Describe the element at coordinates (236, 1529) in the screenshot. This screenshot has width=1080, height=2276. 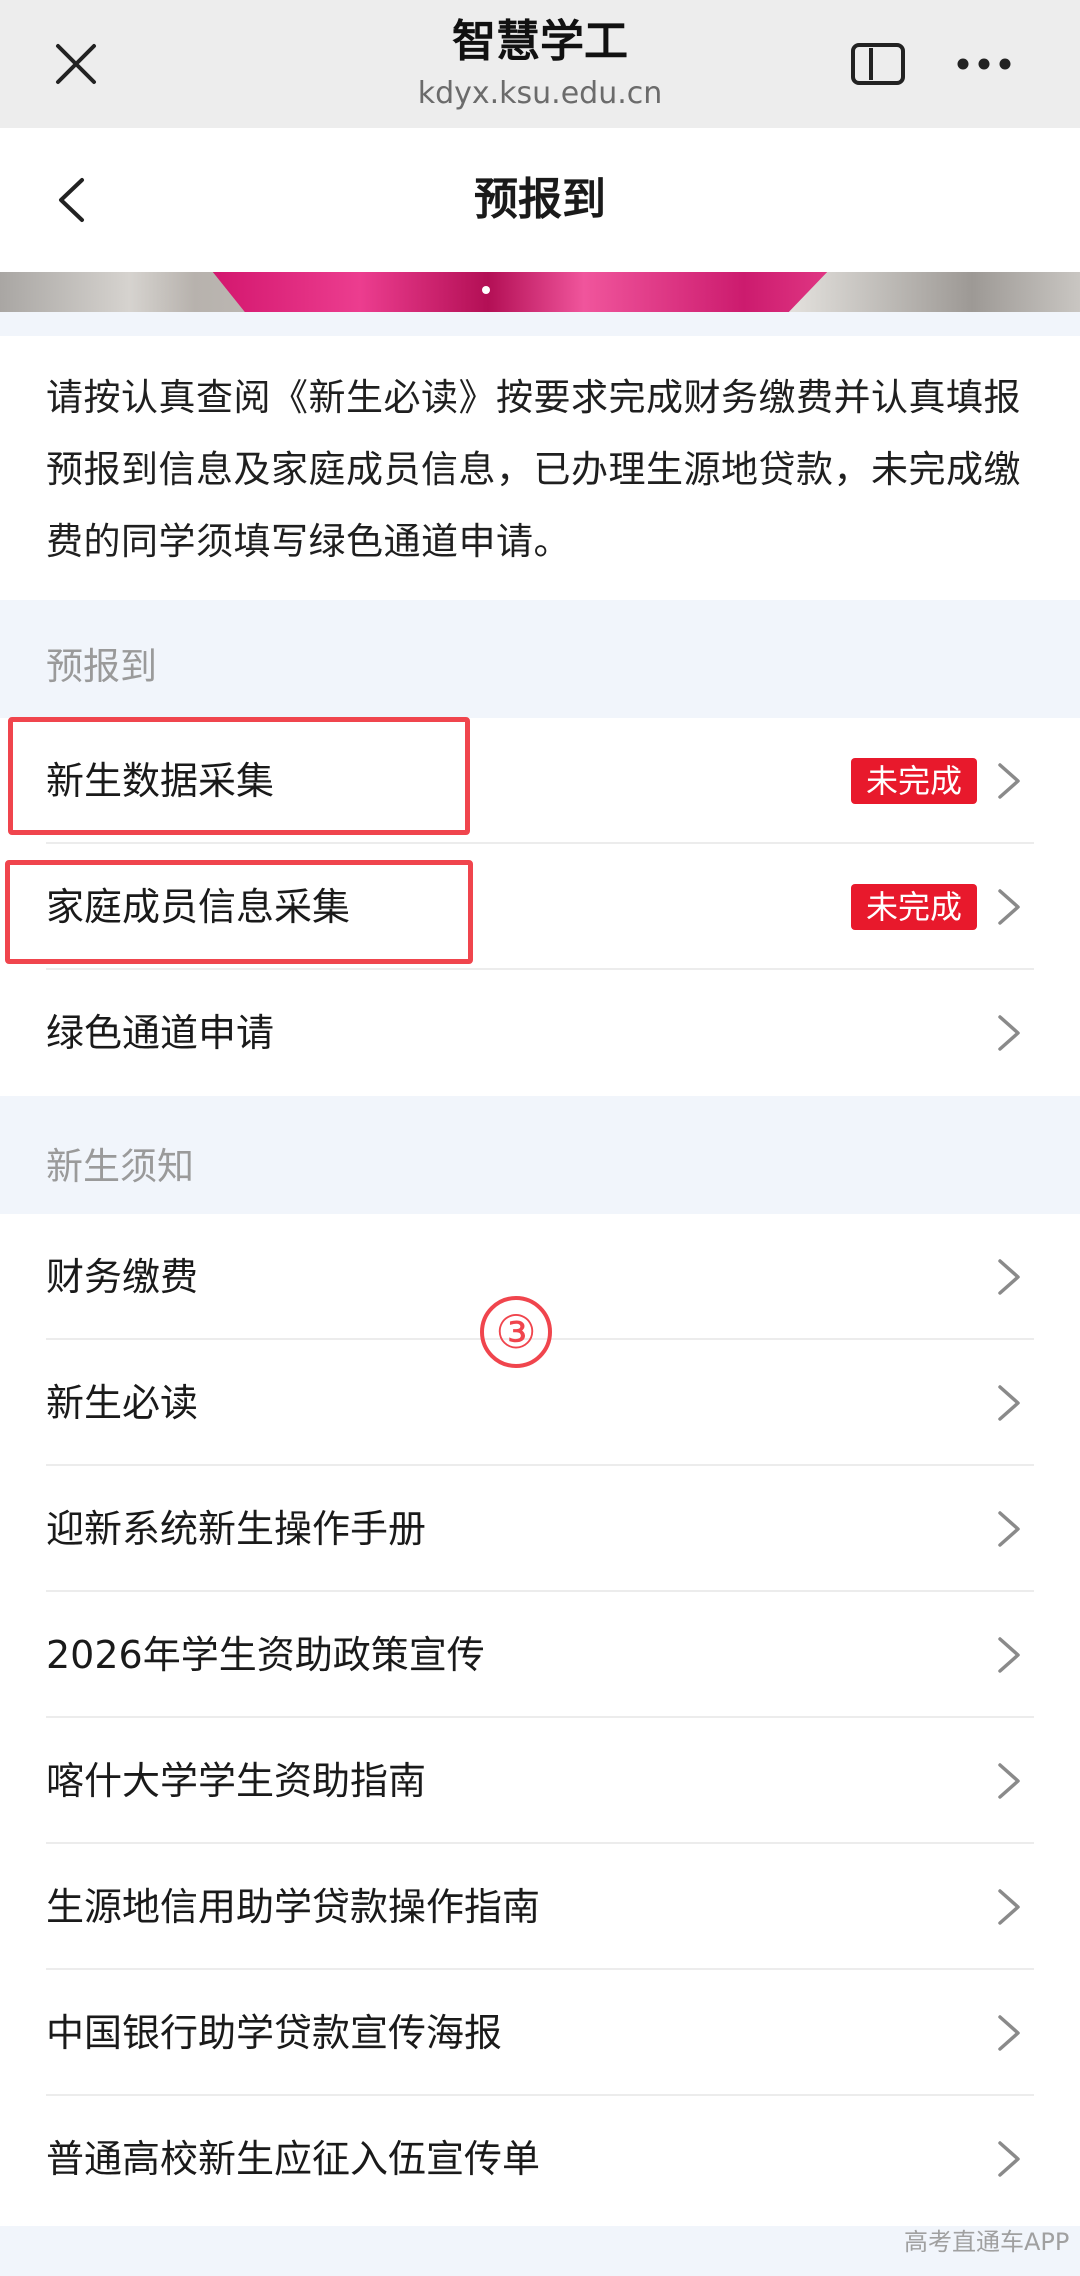
I see `list-item-label: 迎新系统新生操作手册` at that location.